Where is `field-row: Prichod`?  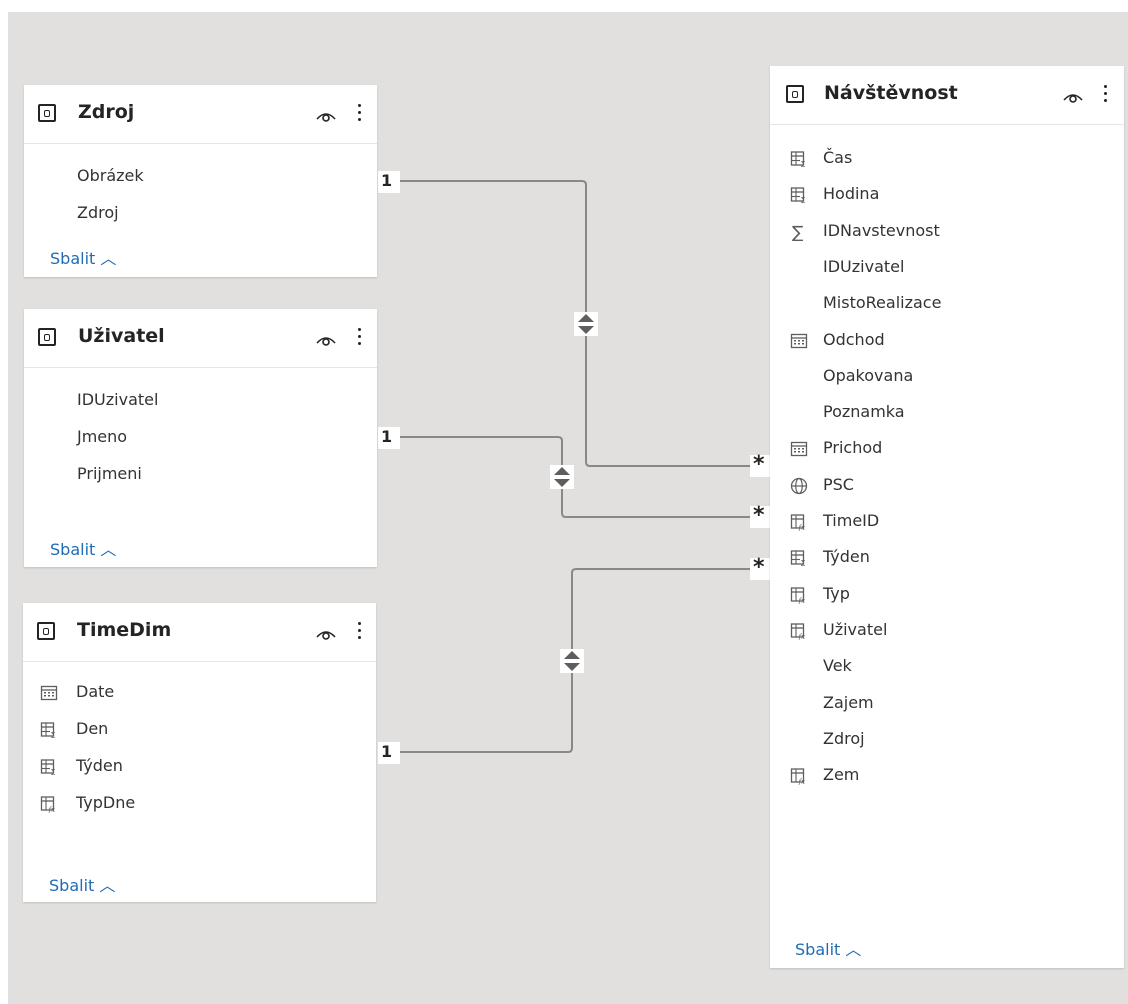 field-row: Prichod is located at coordinates (852, 447).